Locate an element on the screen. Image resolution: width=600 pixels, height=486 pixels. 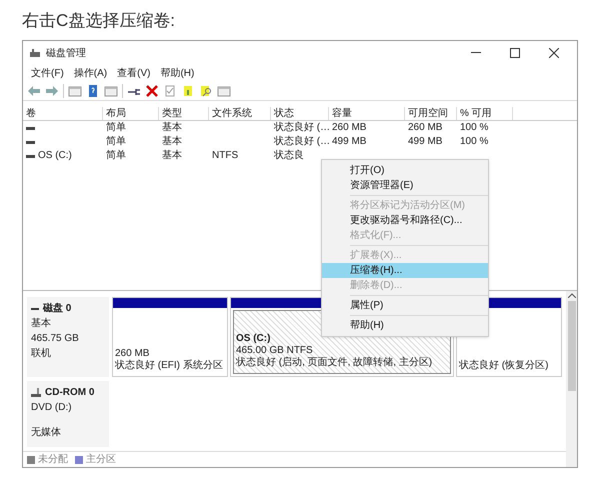
forward-arrow-icon is located at coordinates (52, 90).